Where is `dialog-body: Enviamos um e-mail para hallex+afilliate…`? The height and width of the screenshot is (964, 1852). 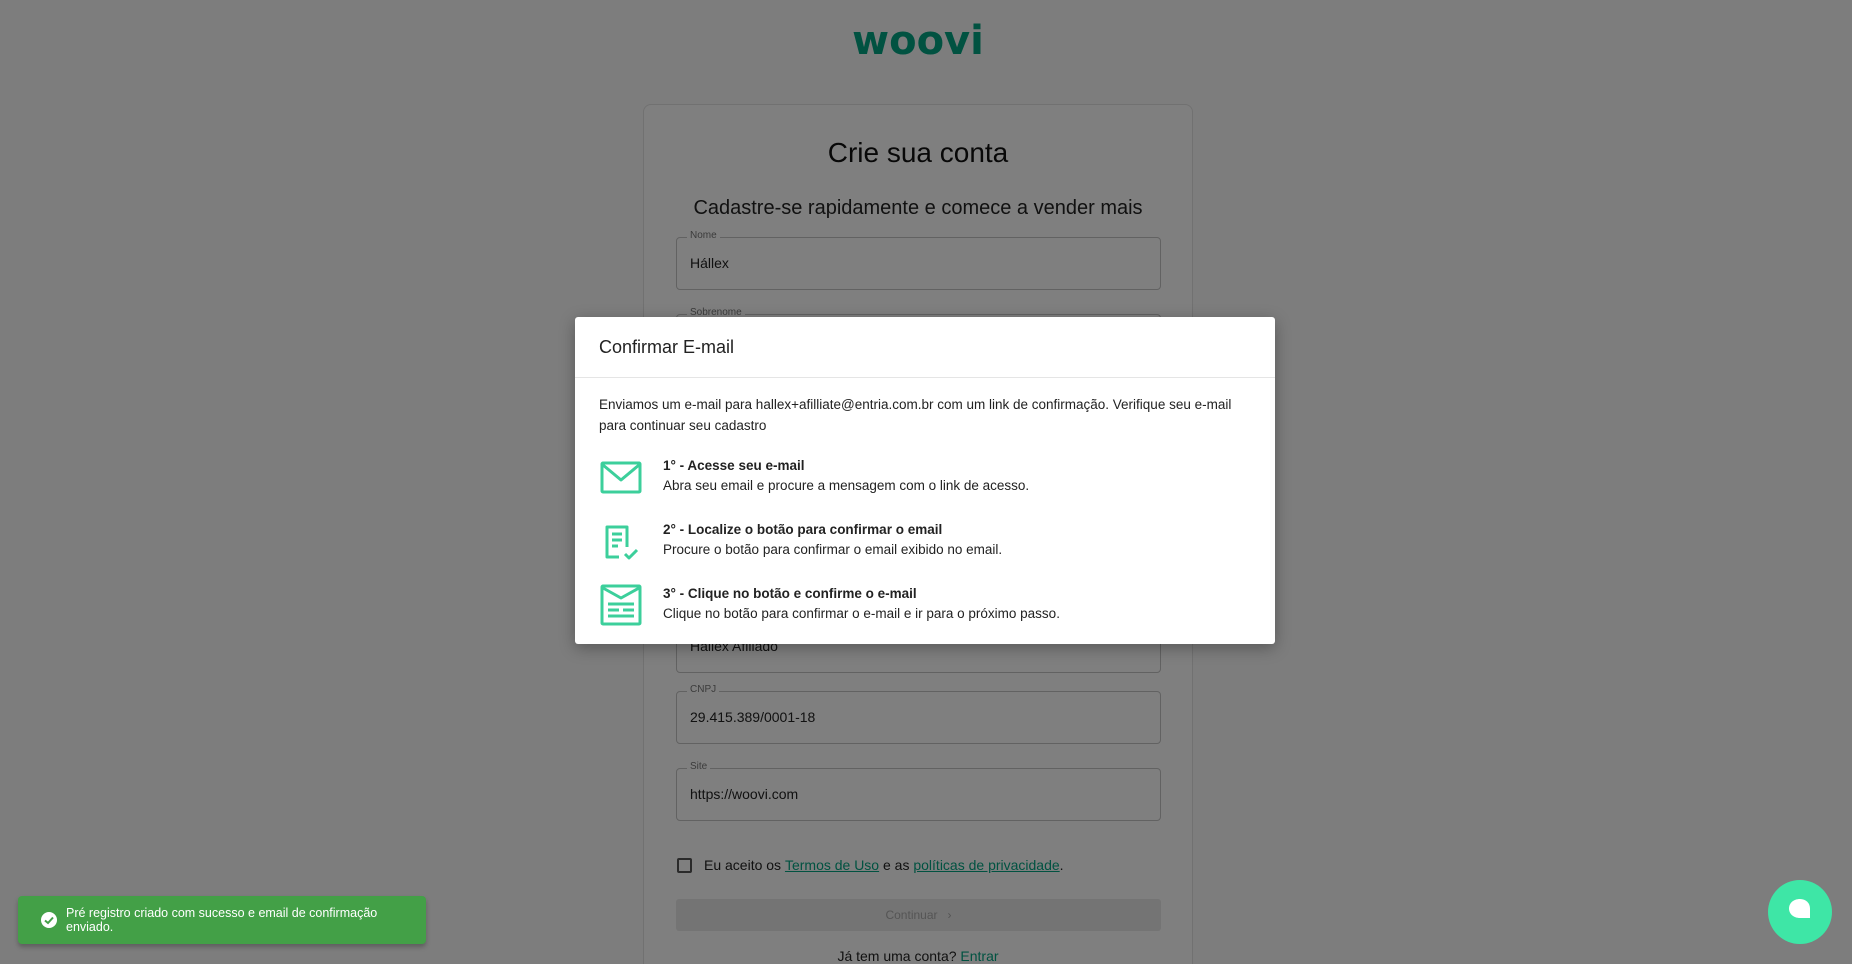
dialog-body: Enviamos um e-mail para hallex+afilliate… is located at coordinates (925, 415).